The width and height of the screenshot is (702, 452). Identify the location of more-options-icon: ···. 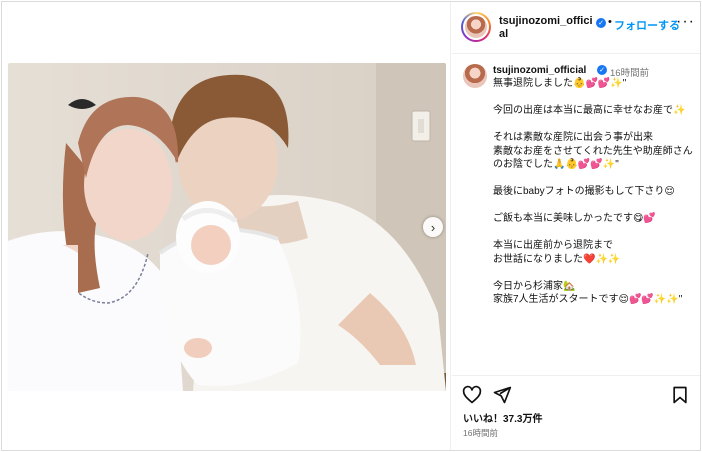
(685, 22).